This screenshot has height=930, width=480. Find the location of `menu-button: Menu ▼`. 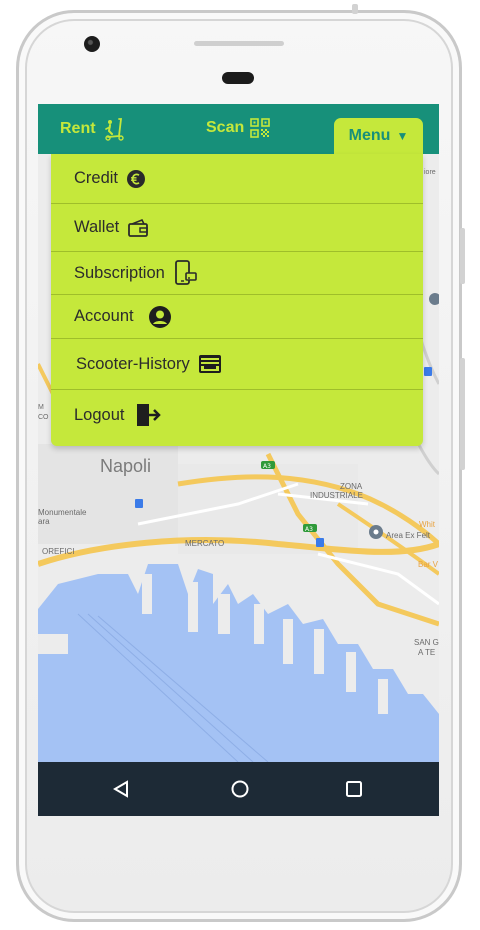

menu-button: Menu ▼ is located at coordinates (378, 136).